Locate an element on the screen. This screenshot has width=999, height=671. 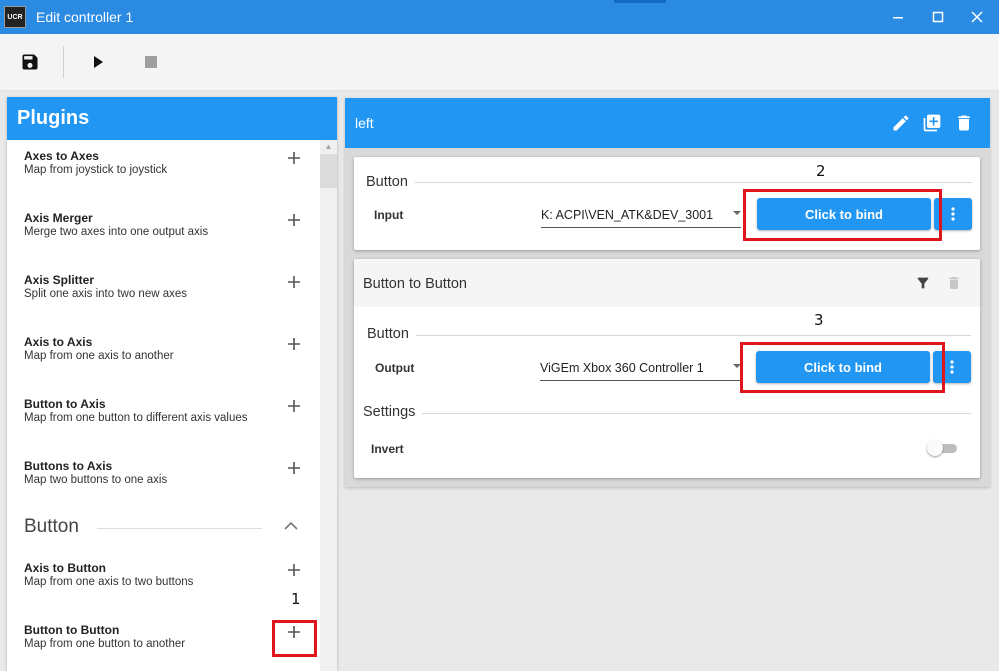
play-icon is located at coordinates (98, 62).